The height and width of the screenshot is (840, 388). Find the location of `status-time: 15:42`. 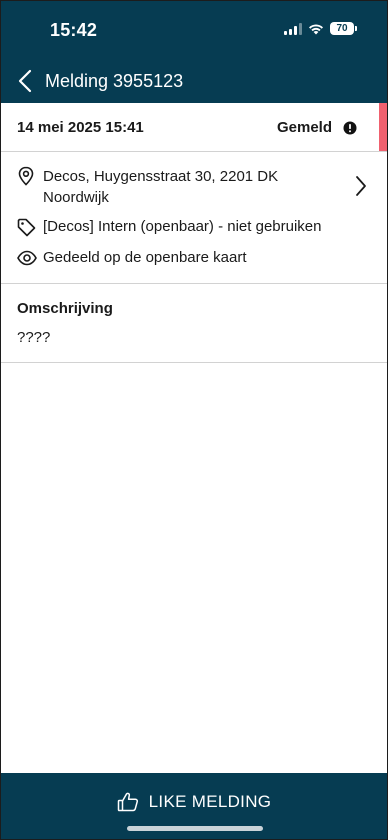

status-time: 15:42 is located at coordinates (74, 30).